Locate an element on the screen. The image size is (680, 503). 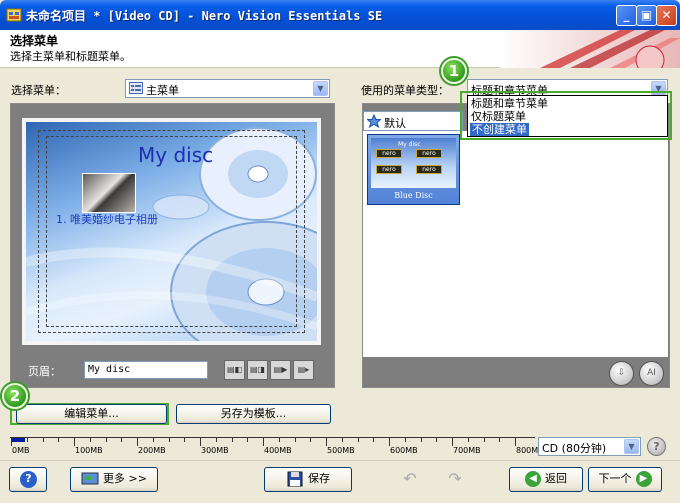
menu-type-label: 使用的菜单类型： is located at coordinates (405, 90).